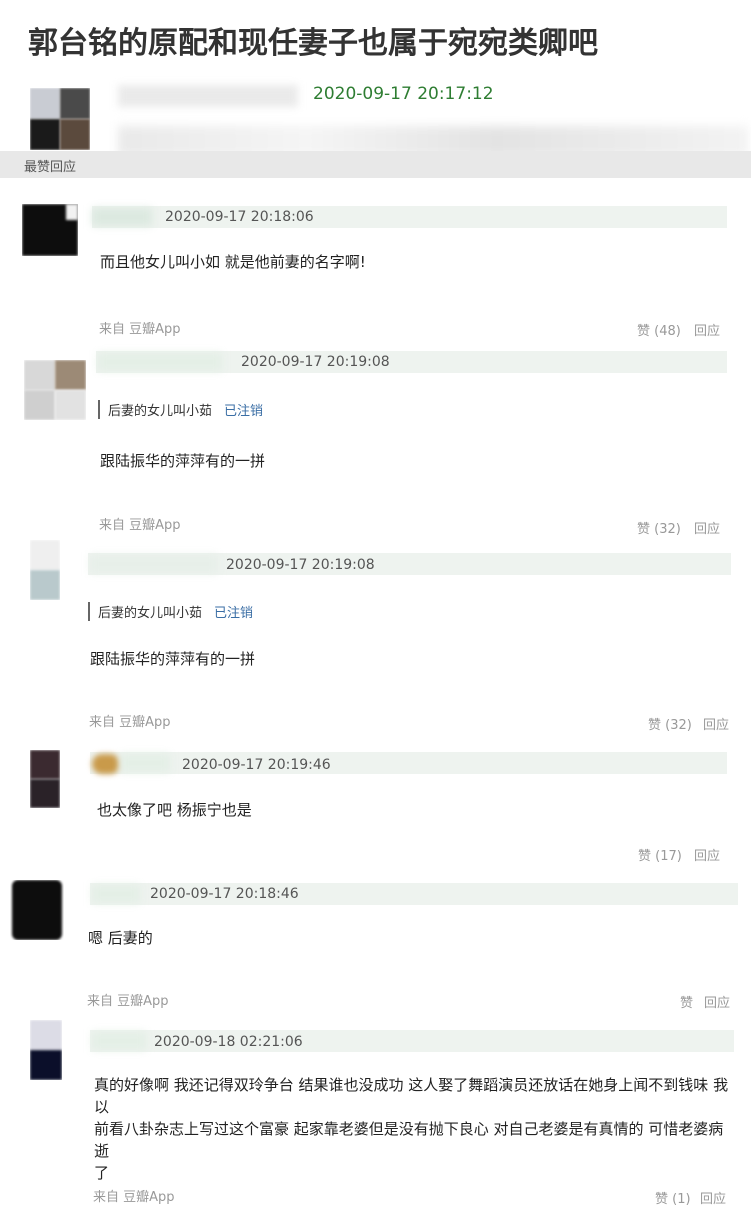 Image resolution: width=751 pixels, height=1215 pixels. I want to click on comment-text: 而且他女儿叫小如 就是他前妻的名字啊!, so click(233, 262).